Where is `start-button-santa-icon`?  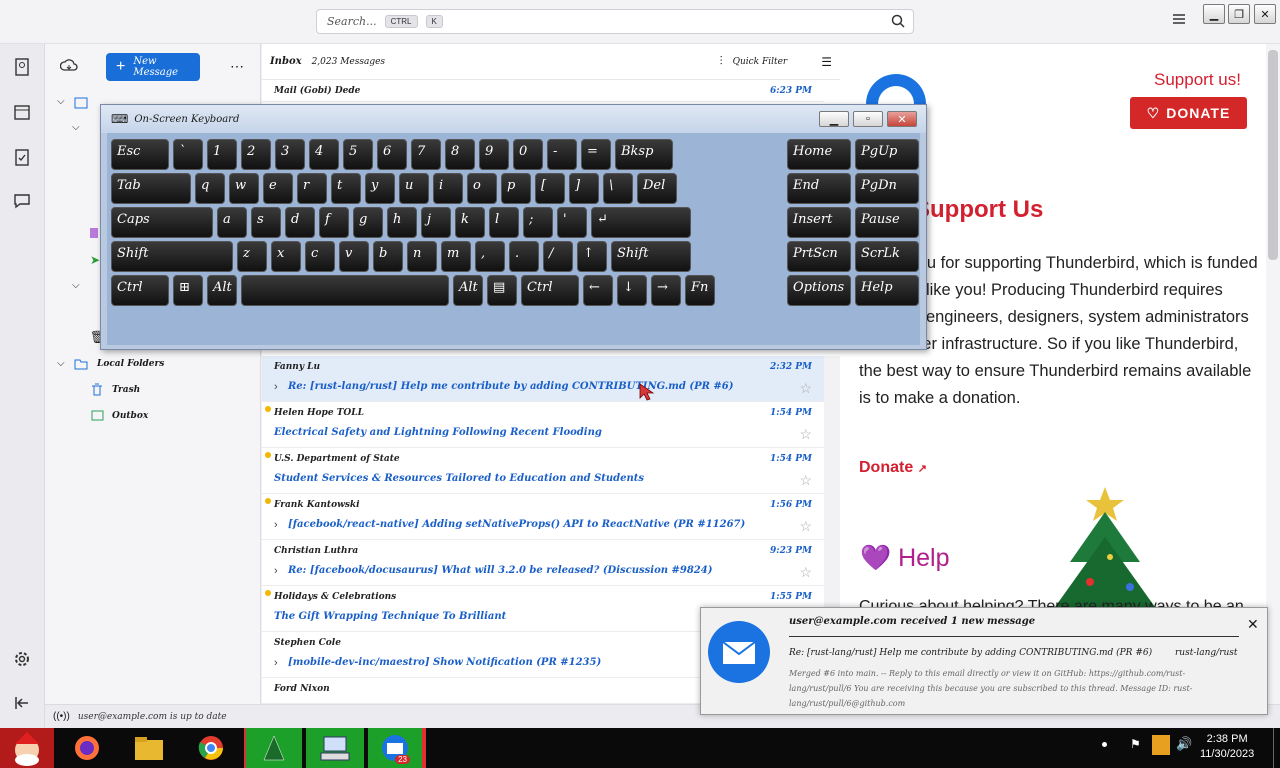
start-button-santa-icon is located at coordinates (27, 748).